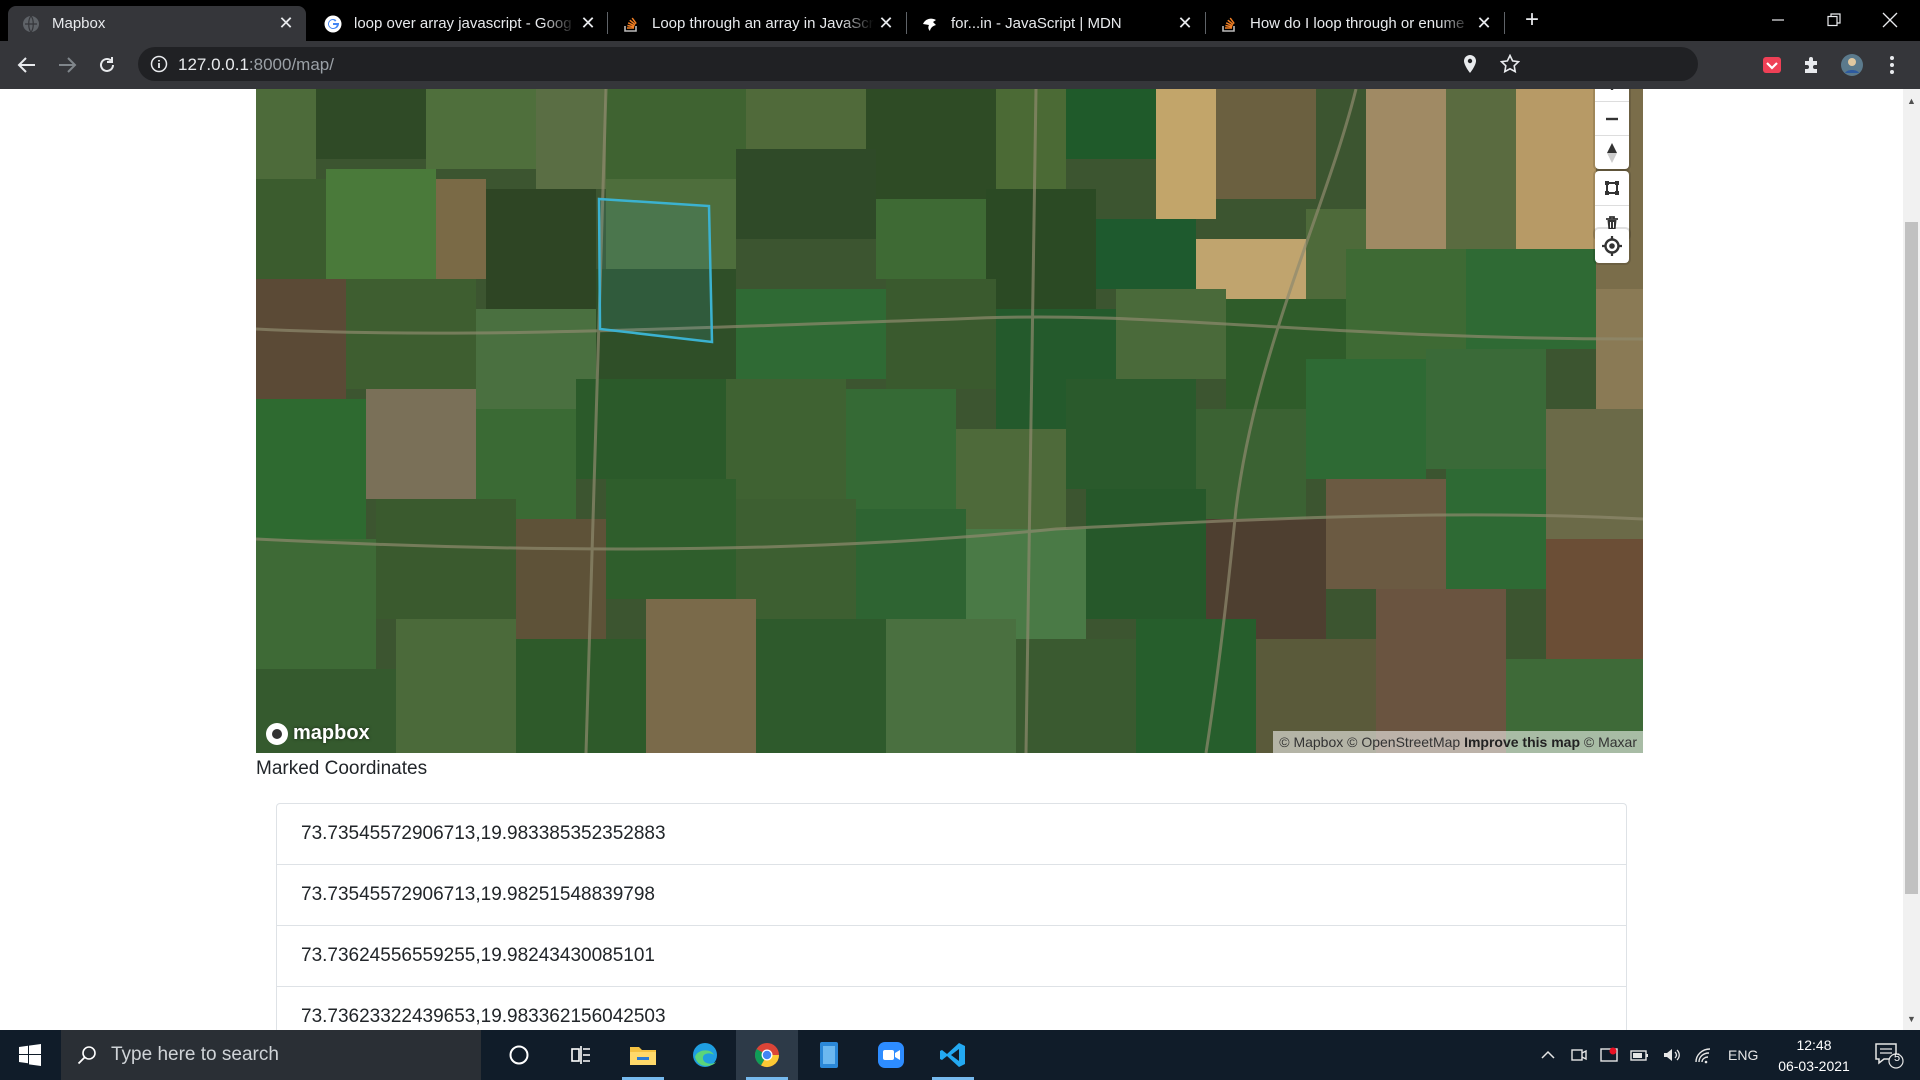 The height and width of the screenshot is (1080, 1920). Describe the element at coordinates (1814, 1056) in the screenshot. I see `clock: 12:48 06-03-2021` at that location.